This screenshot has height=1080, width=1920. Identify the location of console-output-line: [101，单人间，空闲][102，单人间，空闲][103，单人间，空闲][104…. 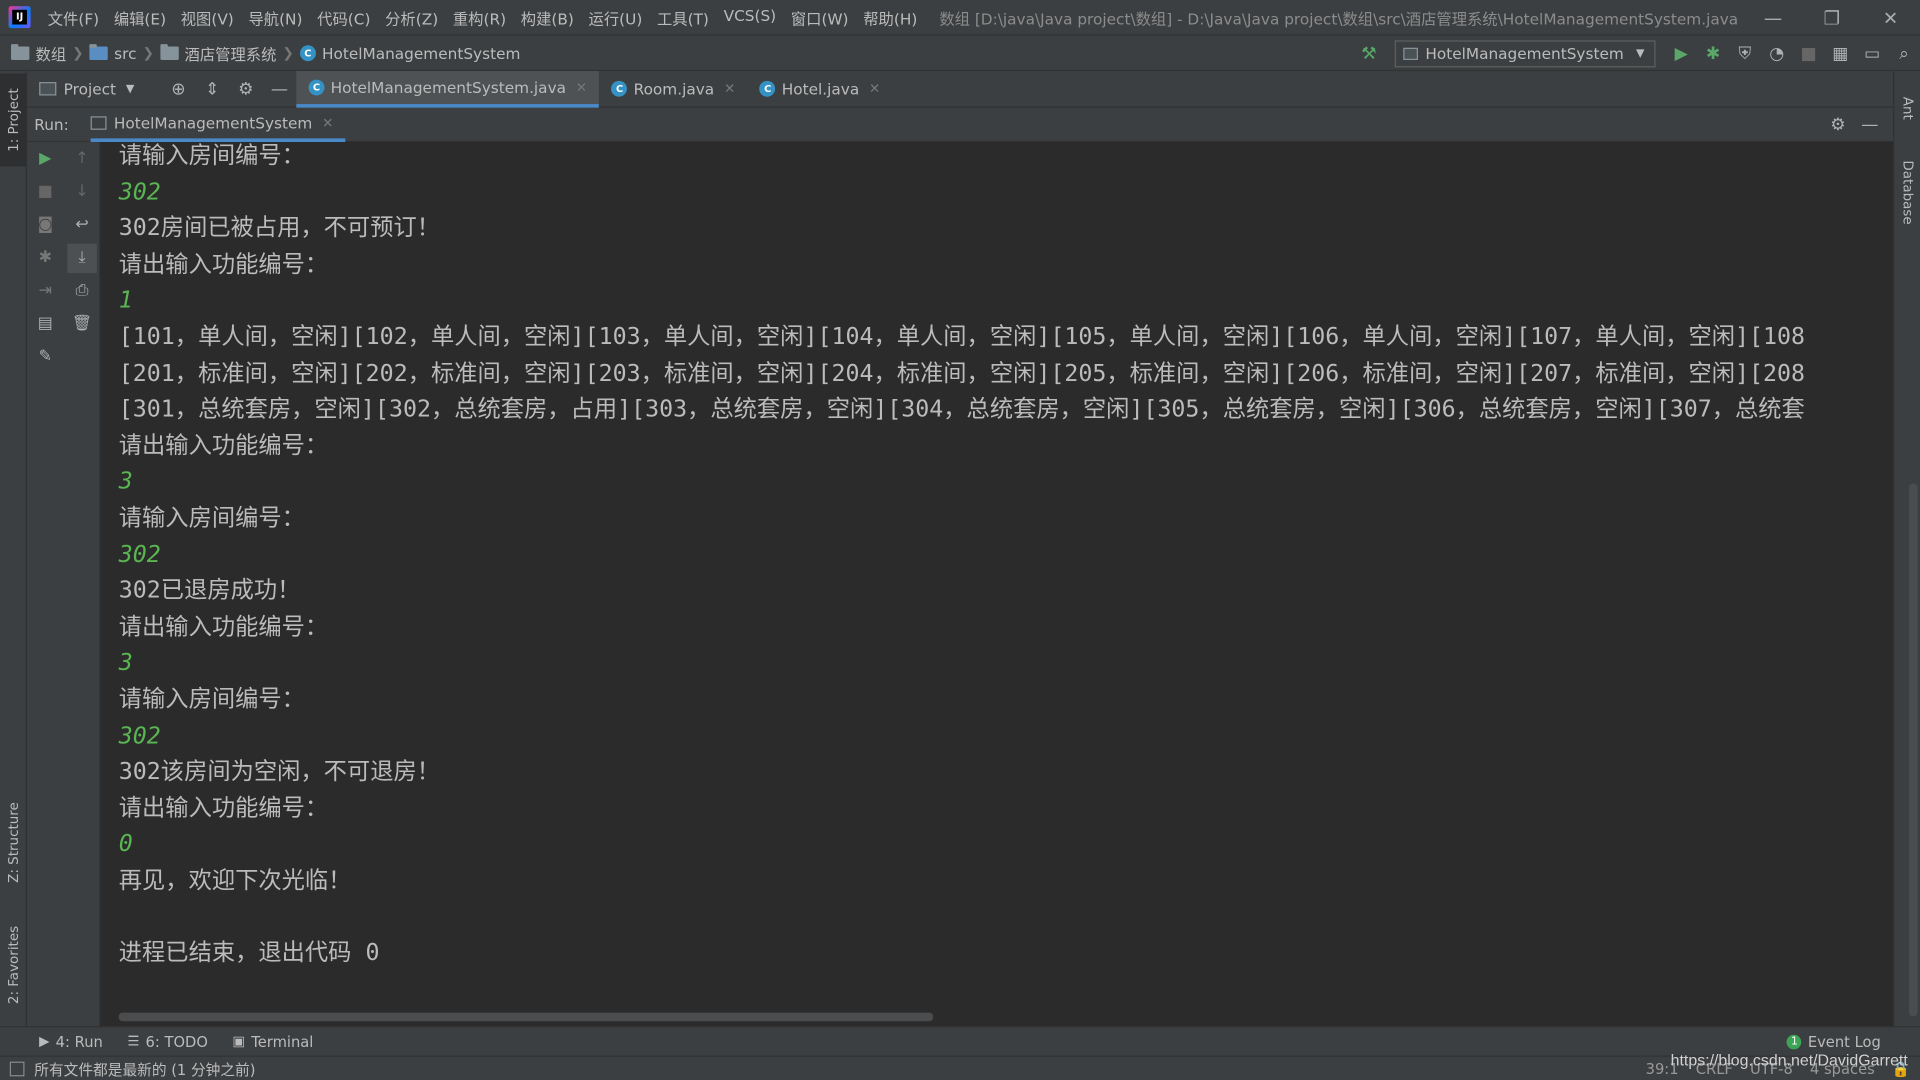
(962, 337).